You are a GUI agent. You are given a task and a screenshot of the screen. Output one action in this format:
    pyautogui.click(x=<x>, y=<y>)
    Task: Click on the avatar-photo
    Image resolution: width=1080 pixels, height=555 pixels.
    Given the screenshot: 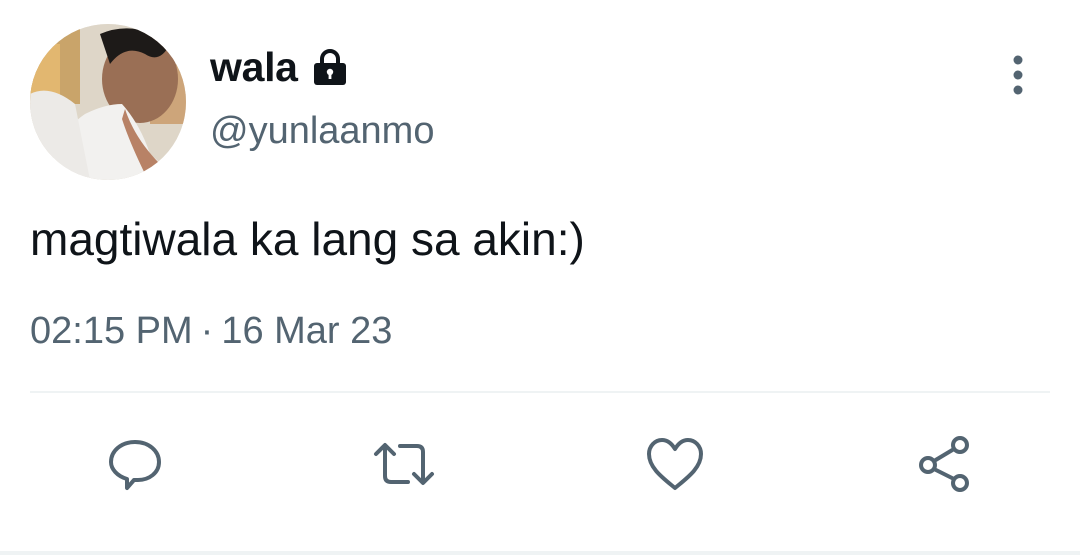 What is the action you would take?
    pyautogui.click(x=108, y=102)
    